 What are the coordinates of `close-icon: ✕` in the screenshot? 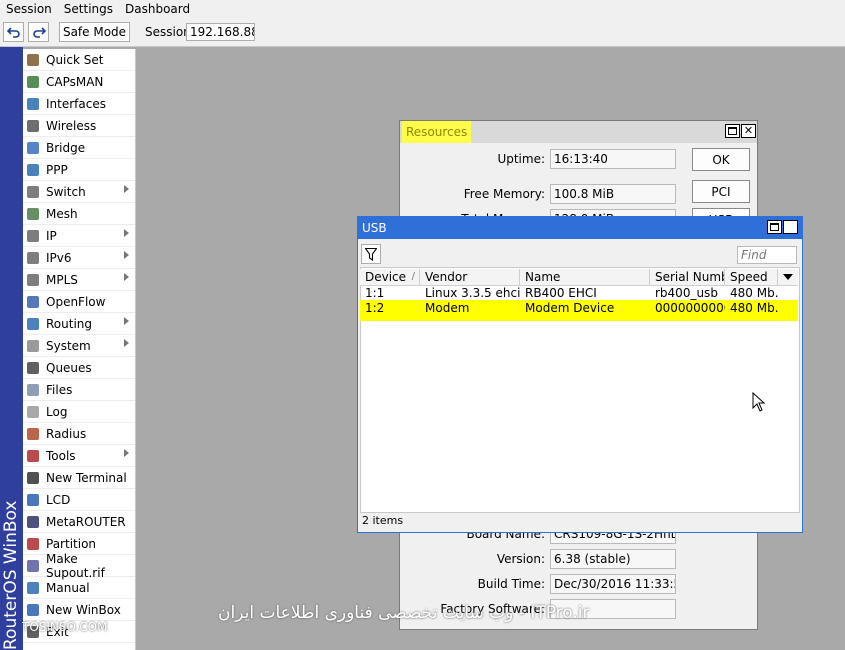 It's located at (790, 226).